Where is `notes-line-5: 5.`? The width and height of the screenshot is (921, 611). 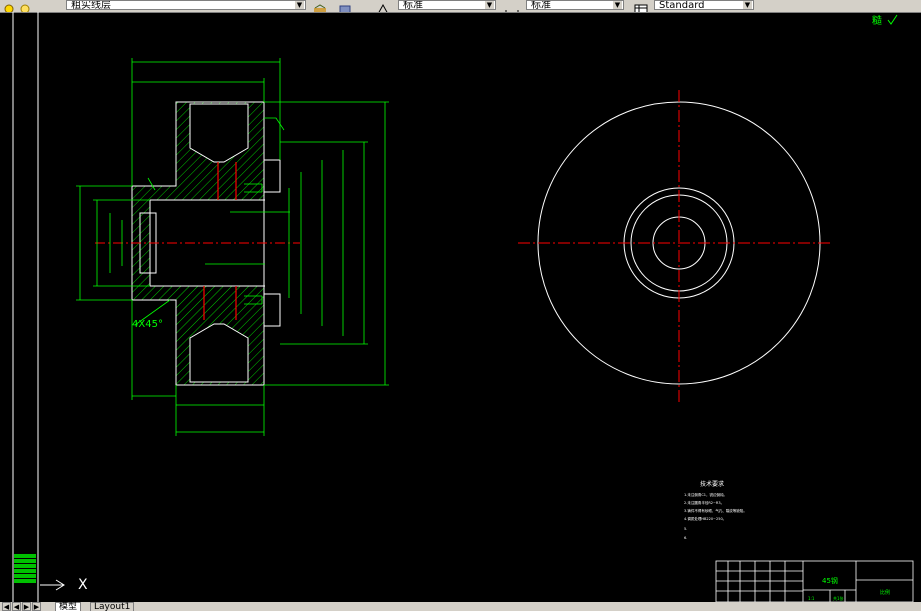
notes-line-5: 5. is located at coordinates (685, 529).